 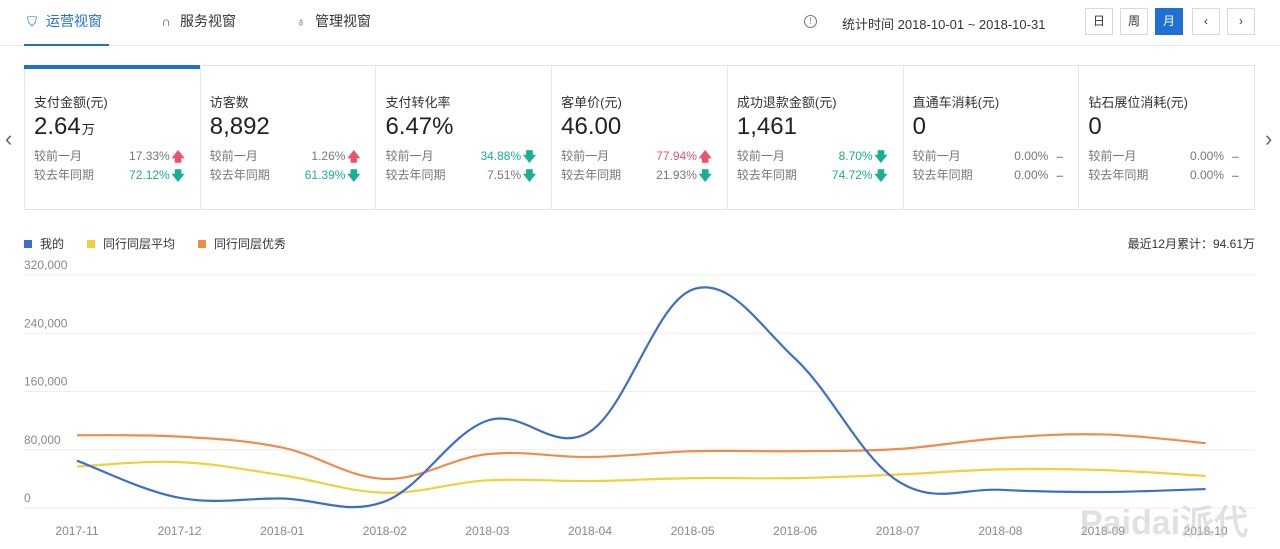 I want to click on compare-percent: 72.12%, so click(x=149, y=175).